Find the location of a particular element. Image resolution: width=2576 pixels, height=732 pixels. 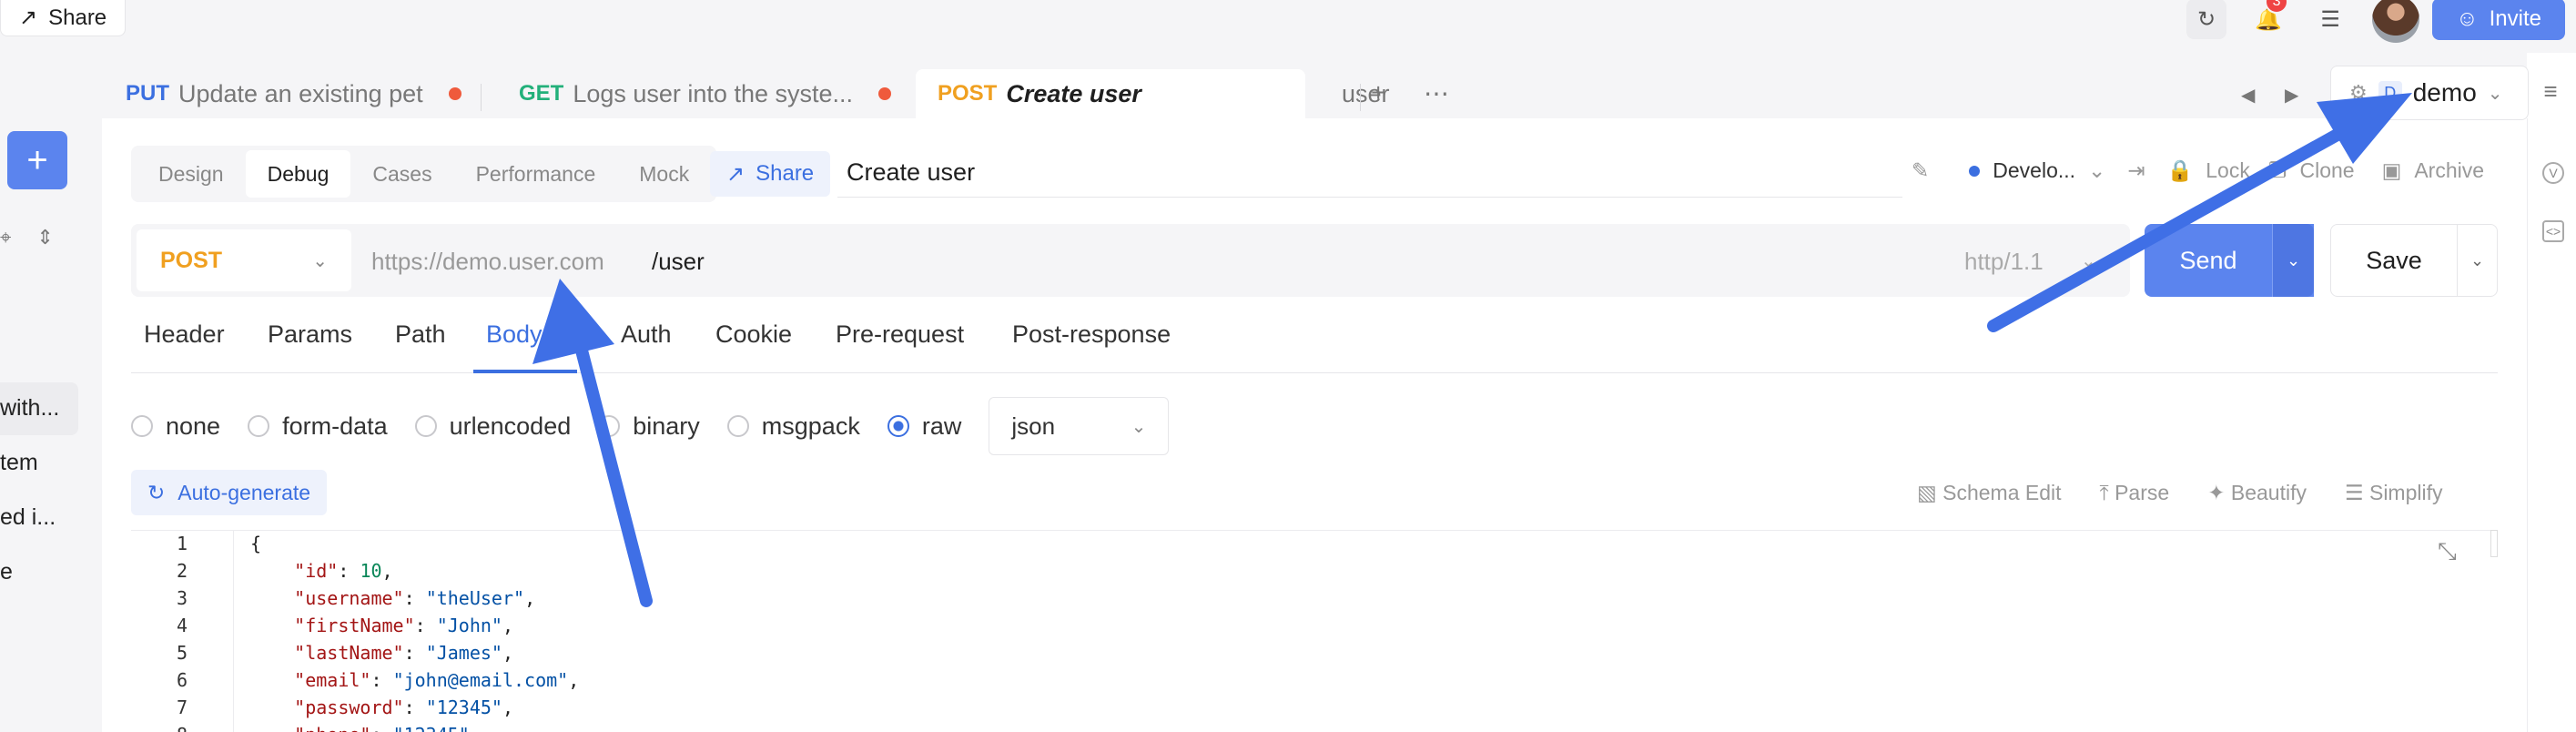

protocol-select: http/1.1 is located at coordinates (2004, 262).